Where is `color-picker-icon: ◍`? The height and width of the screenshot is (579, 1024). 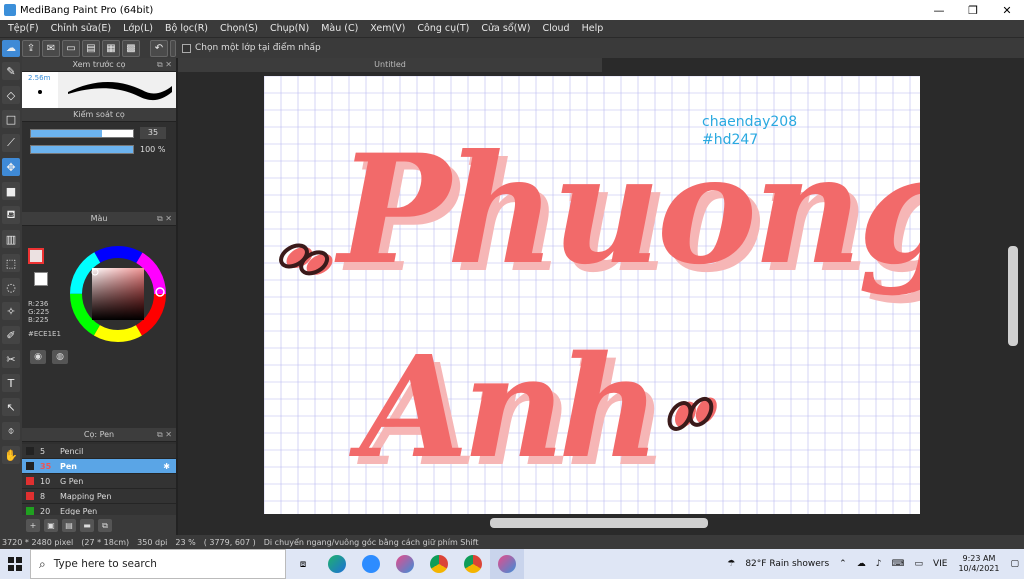 color-picker-icon: ◍ is located at coordinates (60, 357).